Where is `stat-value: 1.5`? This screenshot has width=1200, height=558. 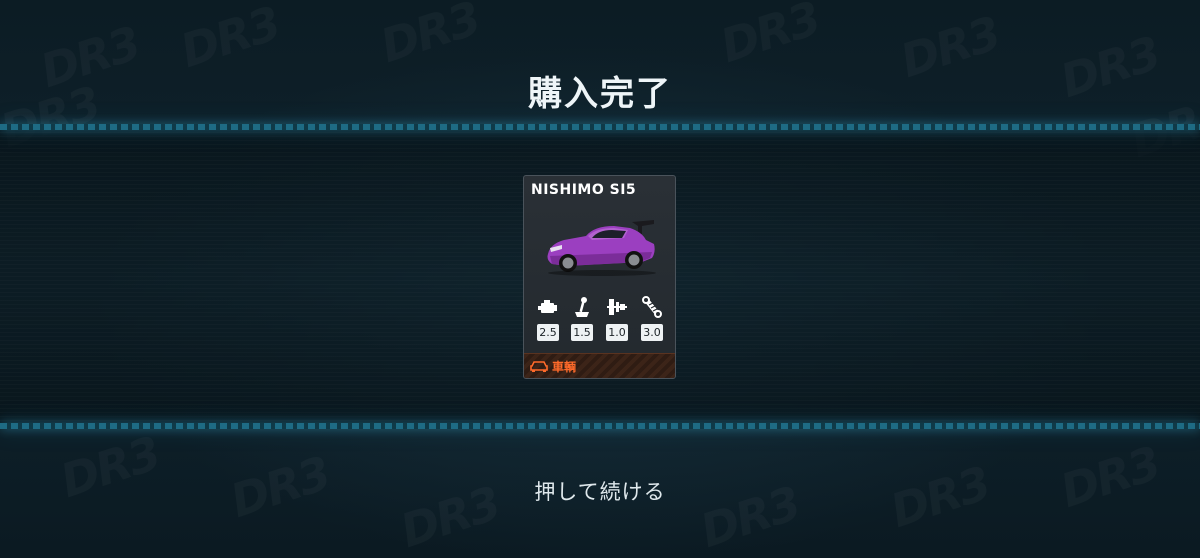
stat-value: 1.5 is located at coordinates (582, 332).